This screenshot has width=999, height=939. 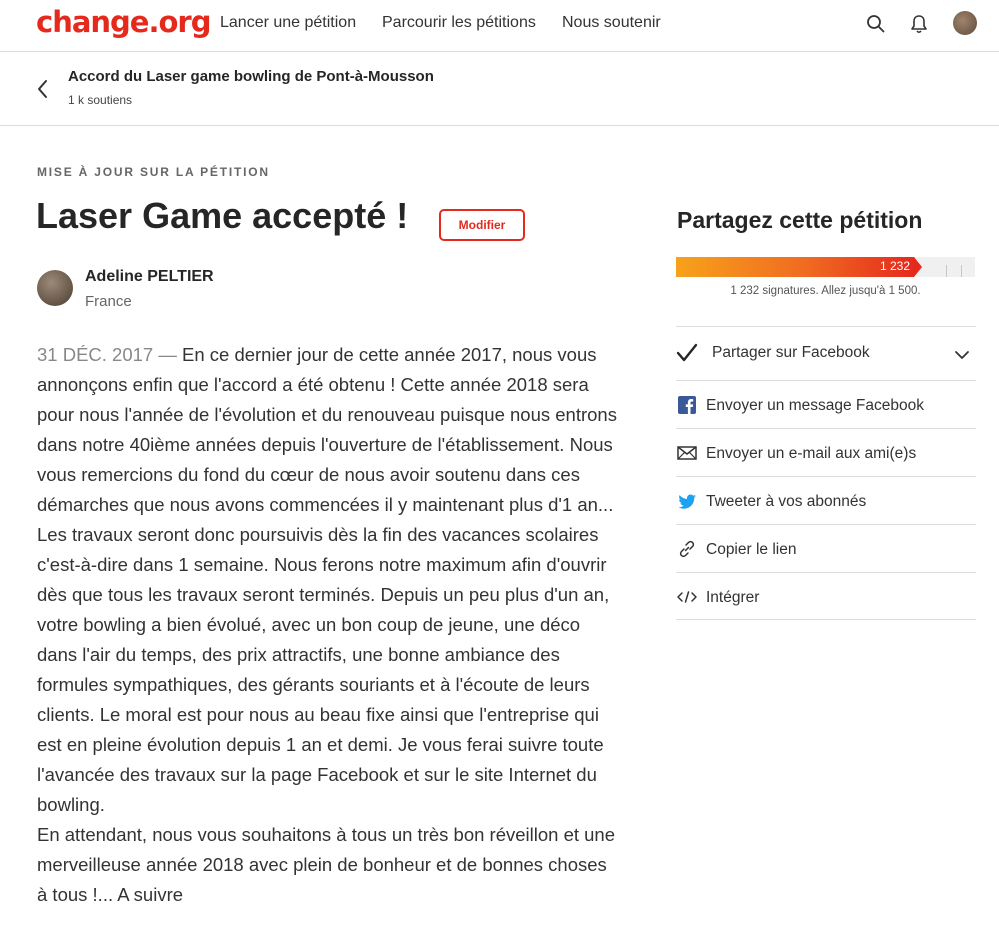 I want to click on back-arrow-icon, so click(x=43, y=89).